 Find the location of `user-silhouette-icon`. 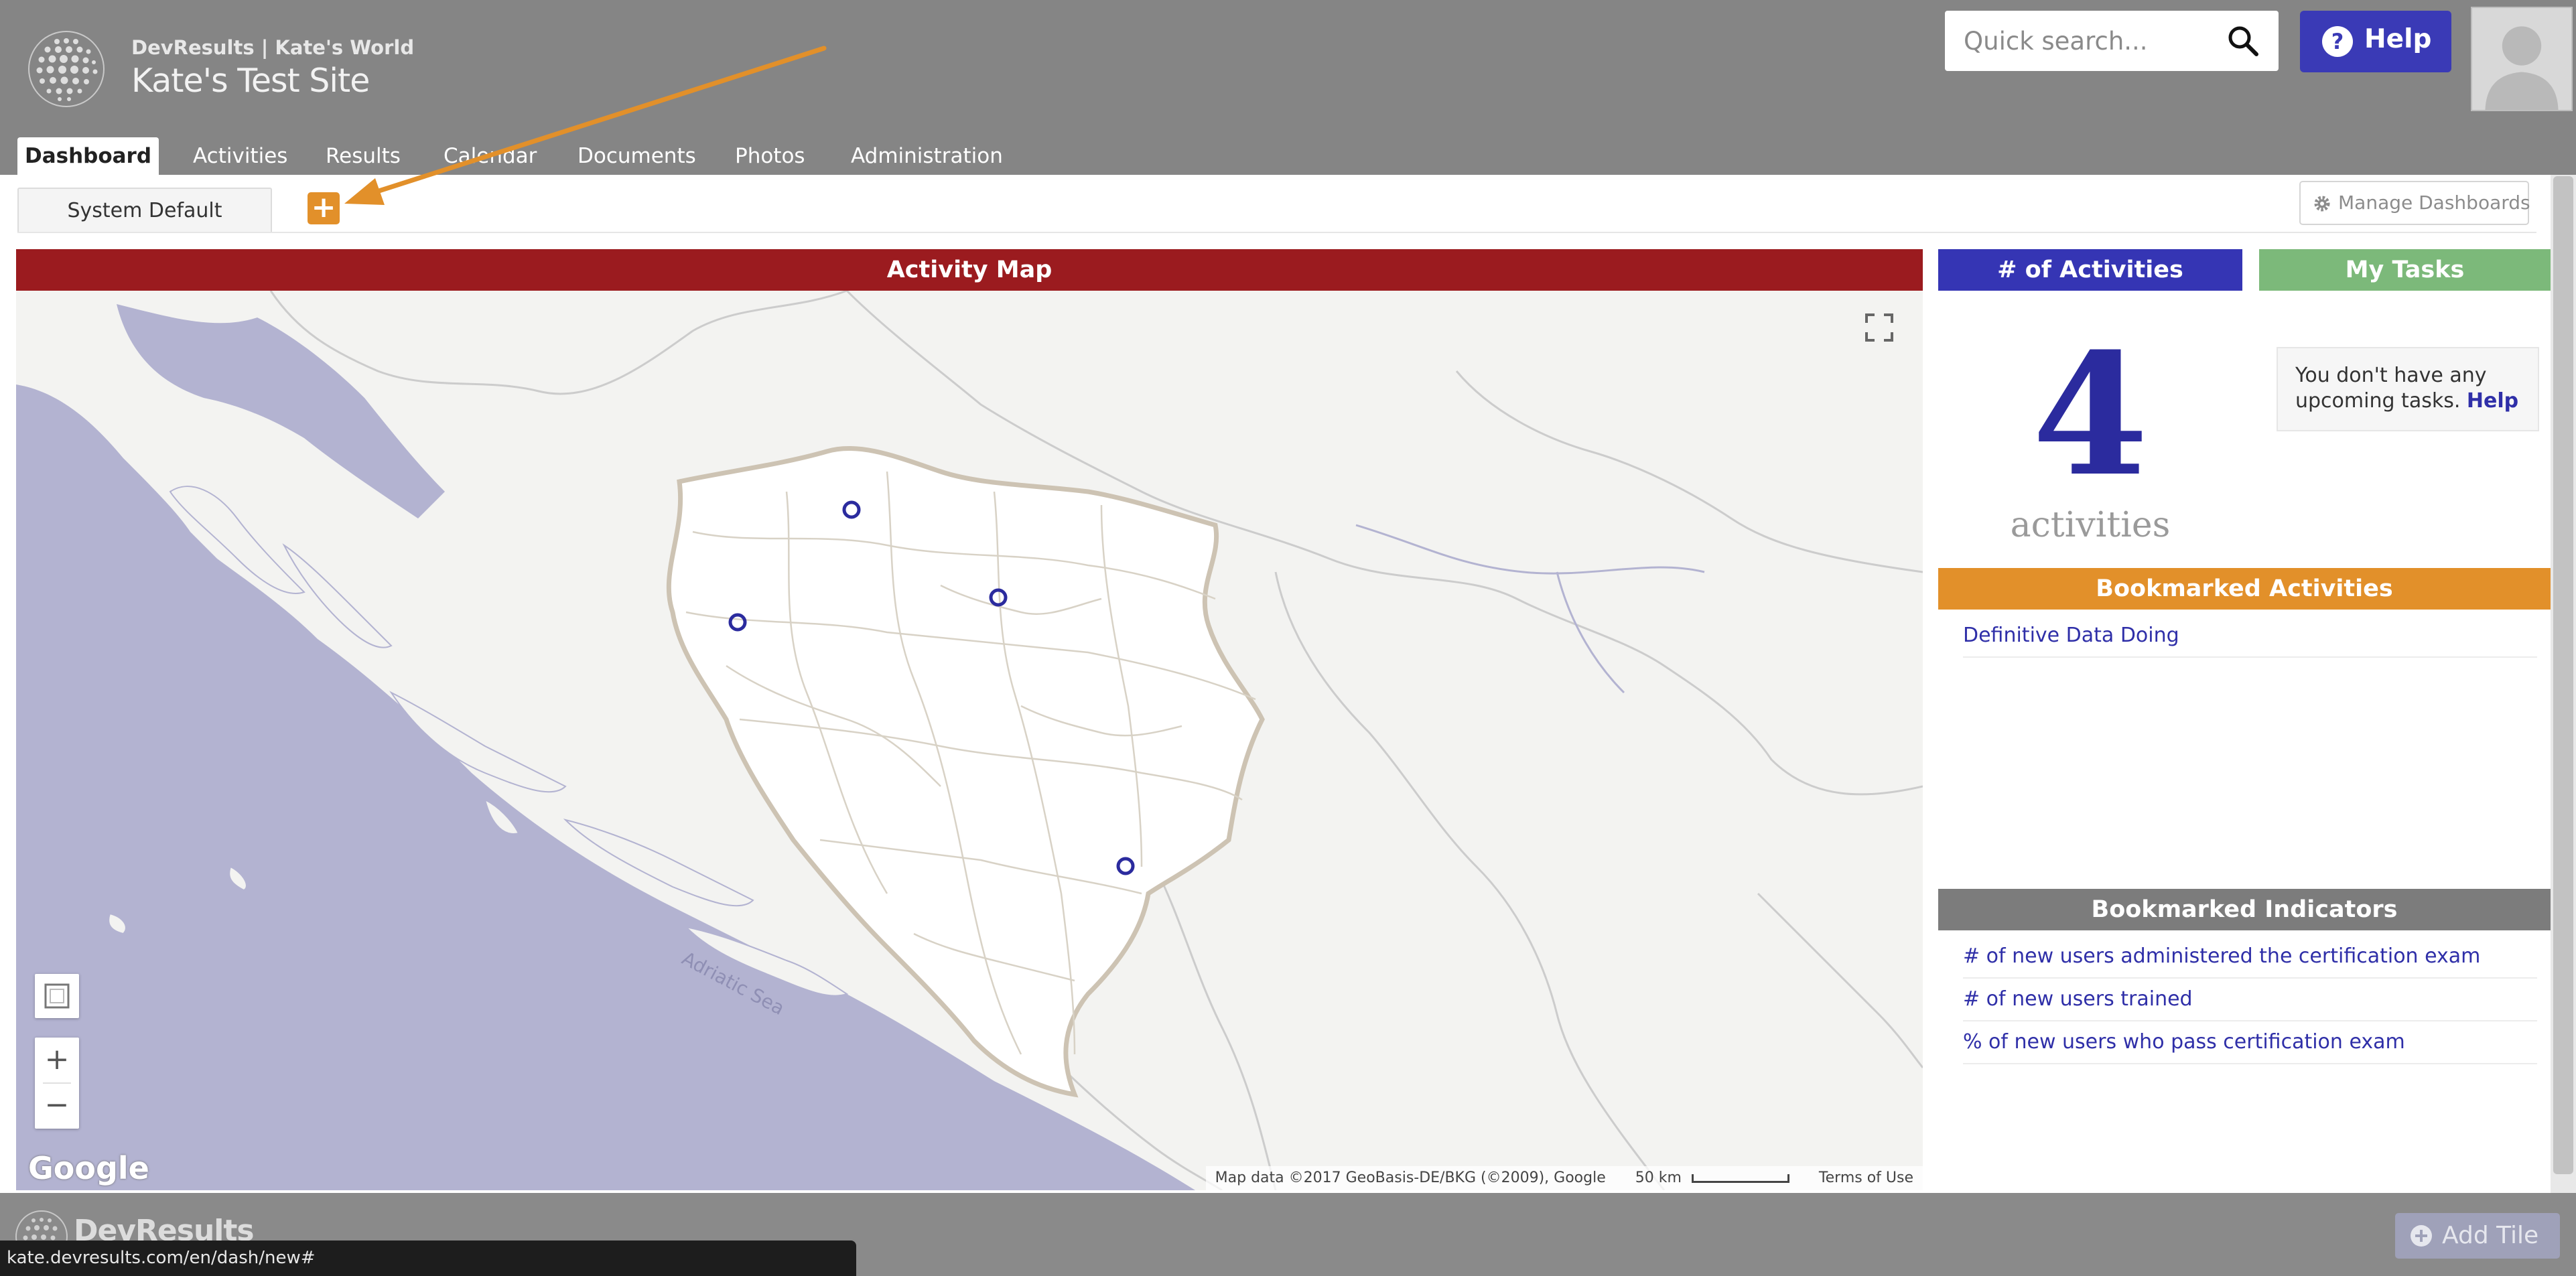

user-silhouette-icon is located at coordinates (2521, 59).